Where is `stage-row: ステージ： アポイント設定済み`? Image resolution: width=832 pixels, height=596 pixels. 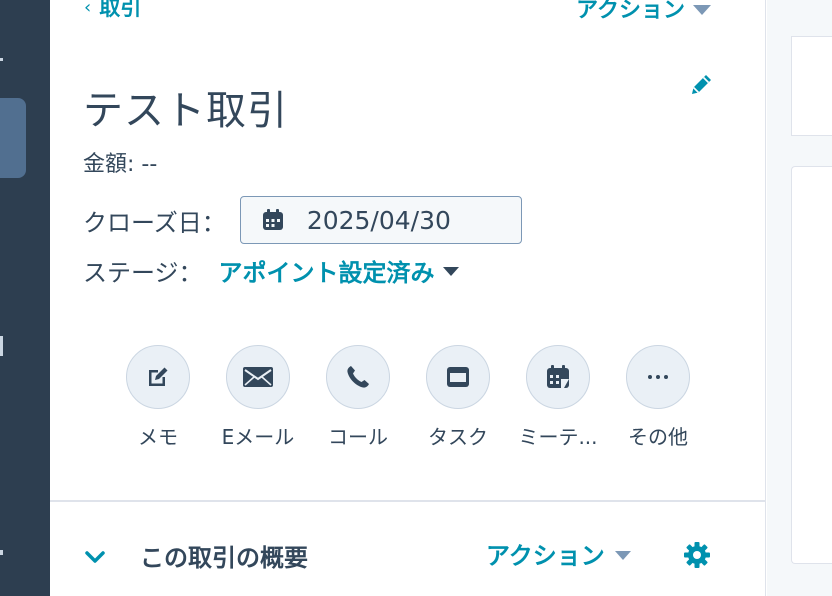 stage-row: ステージ： アポイント設定済み is located at coordinates (271, 270).